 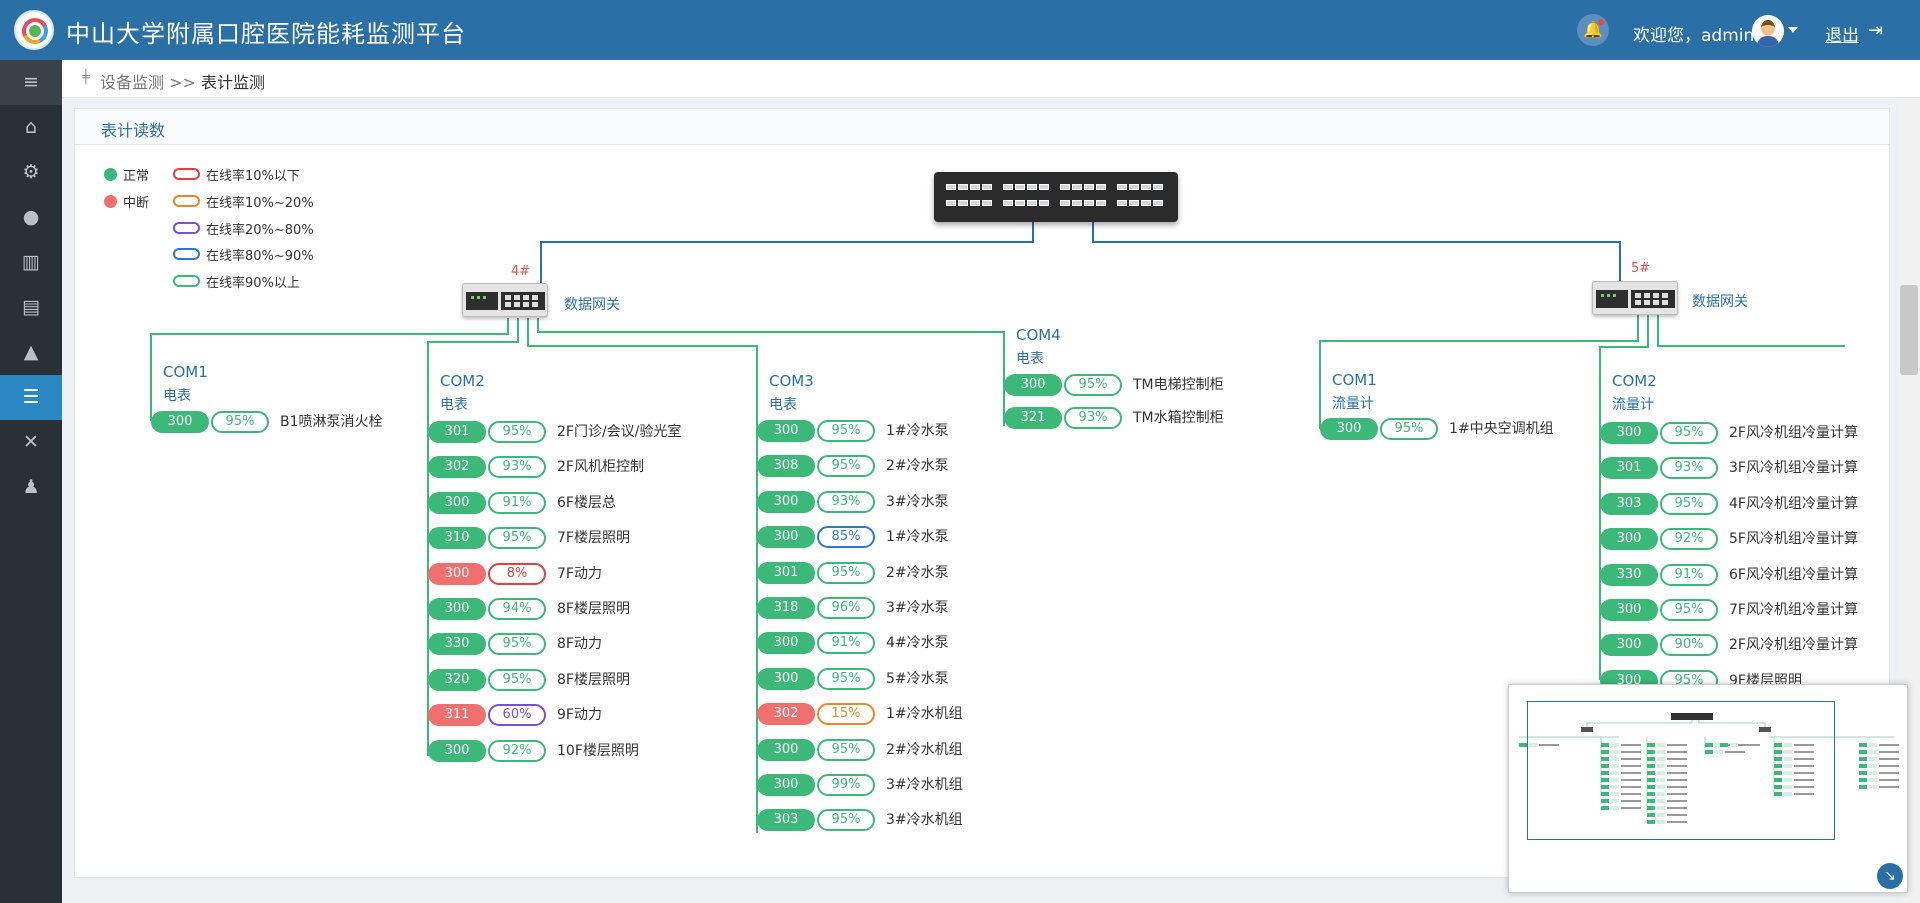 What do you see at coordinates (917, 678) in the screenshot?
I see `meter-name: 5#冷水泵` at bounding box center [917, 678].